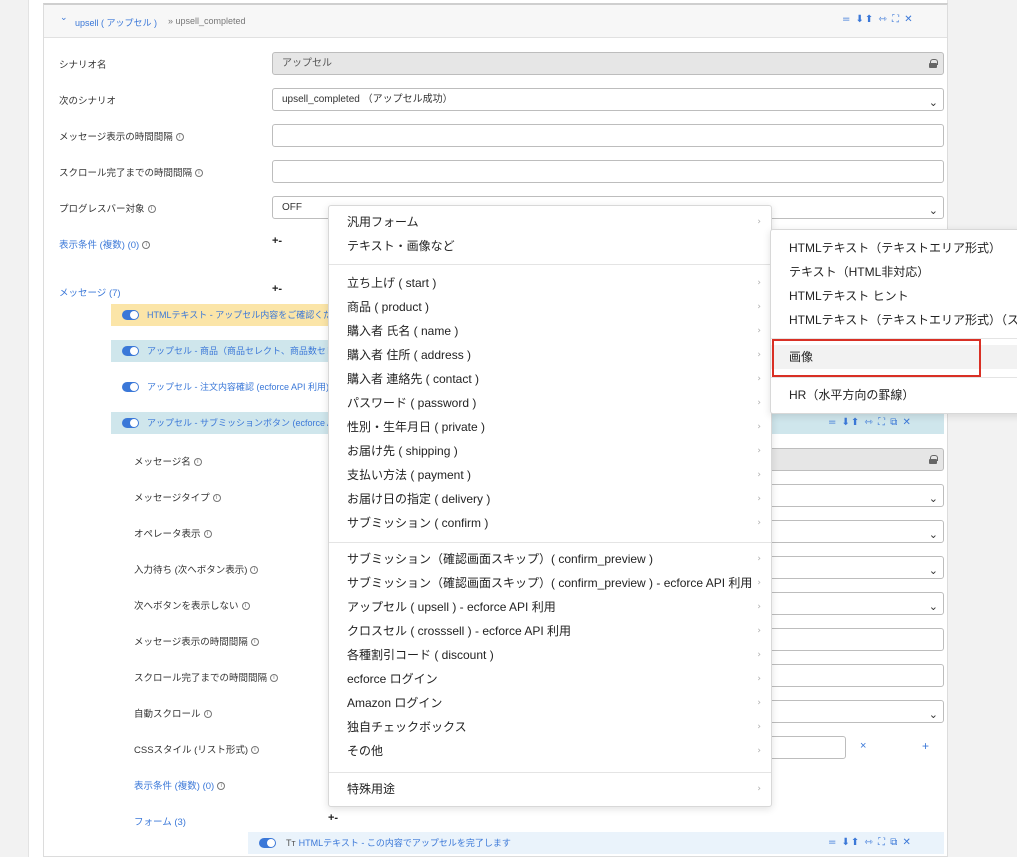  Describe the element at coordinates (550, 283) in the screenshot. I see `menu-item: 立ち上げ ( start ) ›` at that location.